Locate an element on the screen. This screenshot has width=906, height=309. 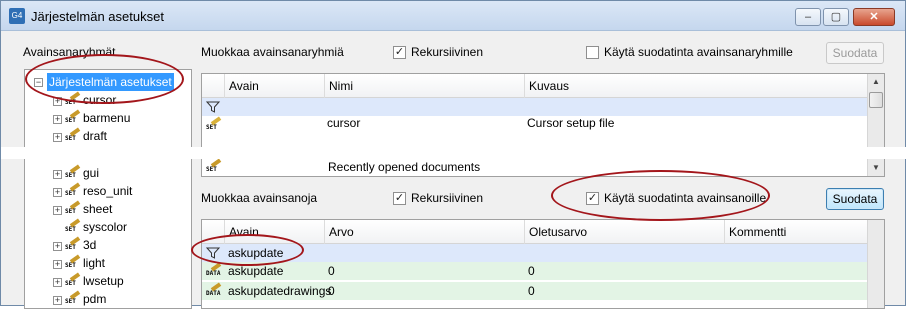
keywords-filter-button: Suodata is located at coordinates (855, 199).